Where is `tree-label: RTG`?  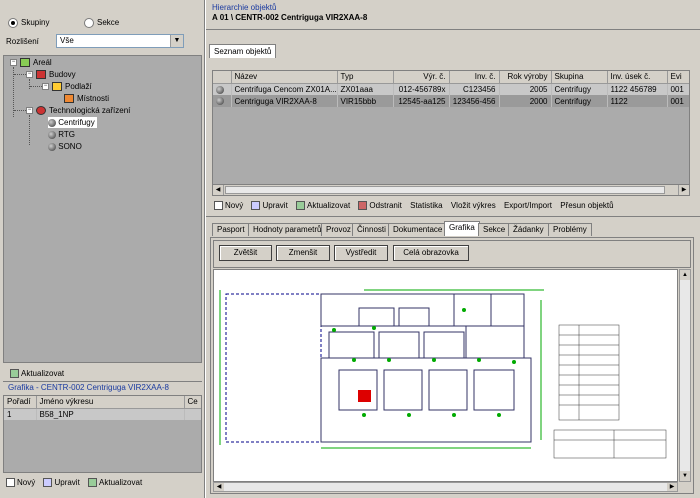
tree-label: RTG is located at coordinates (66, 134).